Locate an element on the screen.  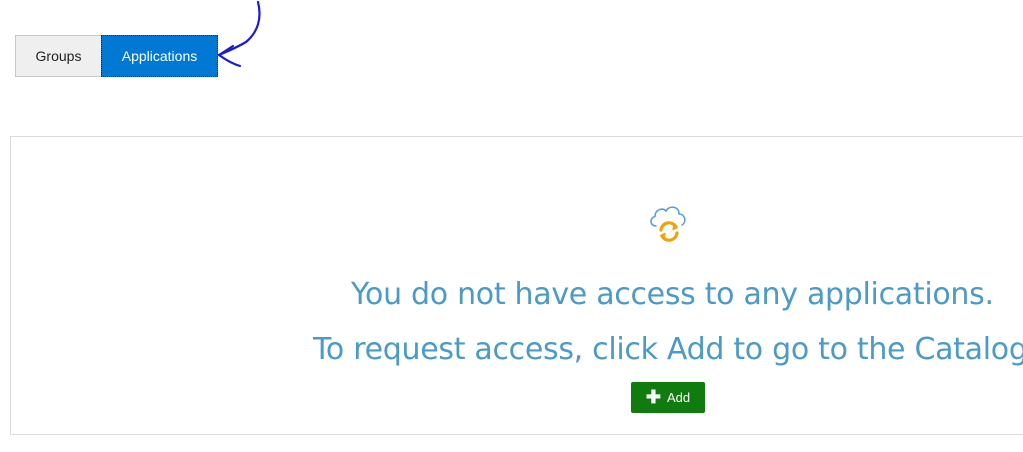
add-button: ✚ Add is located at coordinates (668, 397).